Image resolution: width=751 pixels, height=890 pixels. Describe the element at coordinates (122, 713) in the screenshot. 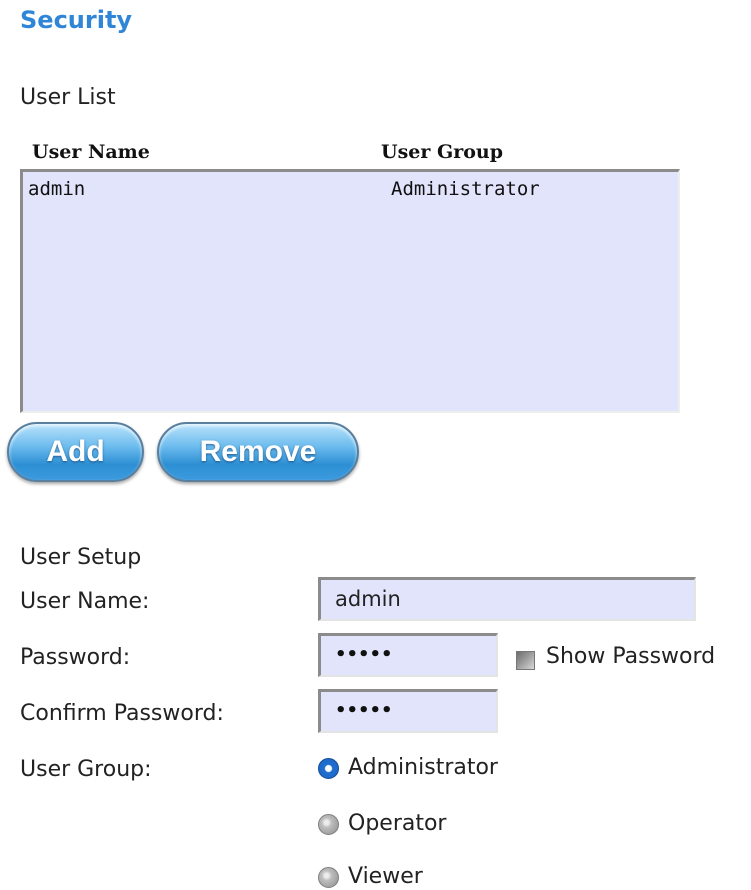

I see `confirm-password-label: Confirm Password:` at that location.